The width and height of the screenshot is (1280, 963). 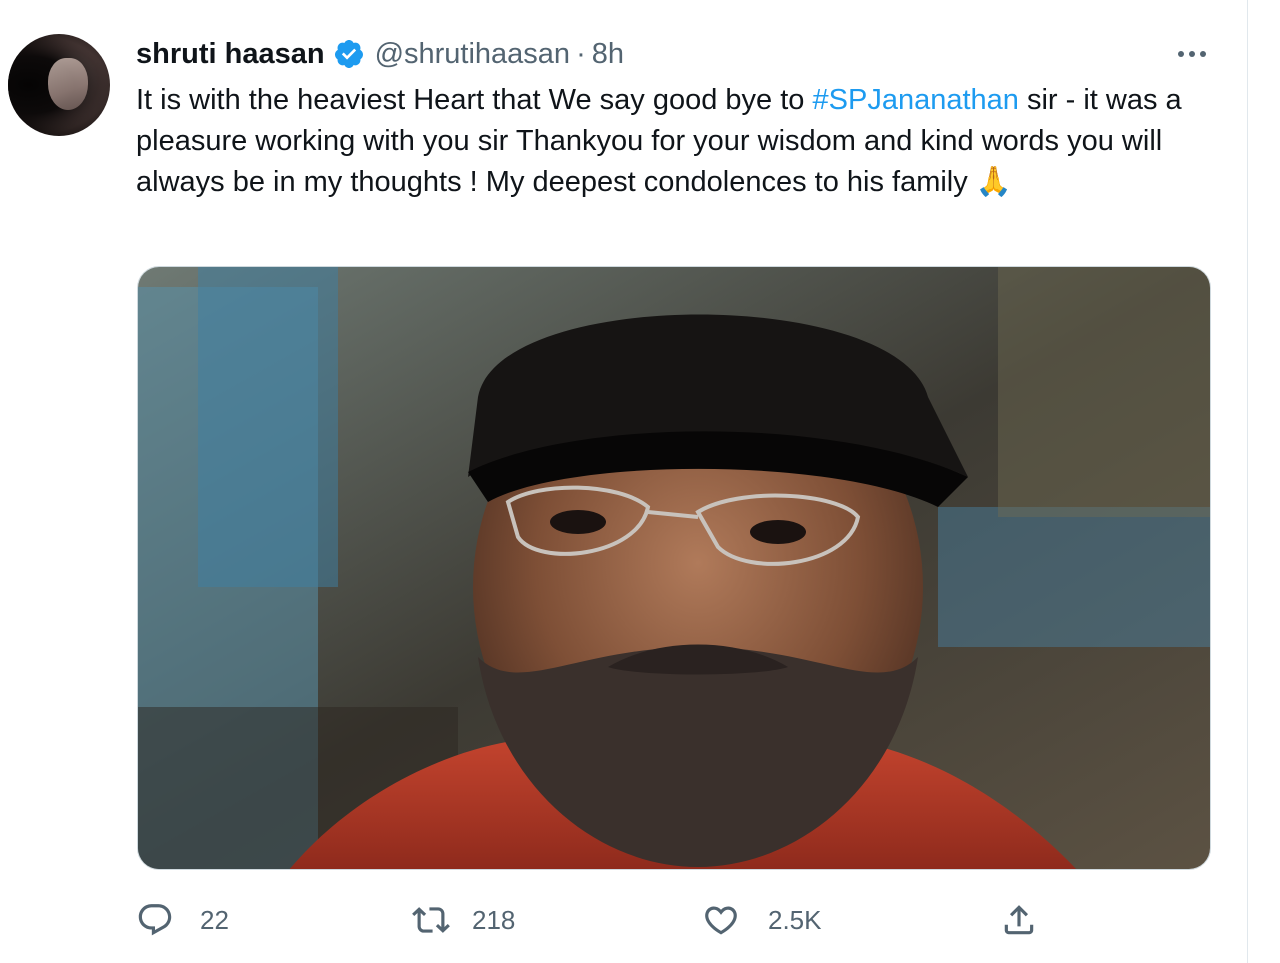 What do you see at coordinates (155, 920) in the screenshot?
I see `reply-icon` at bounding box center [155, 920].